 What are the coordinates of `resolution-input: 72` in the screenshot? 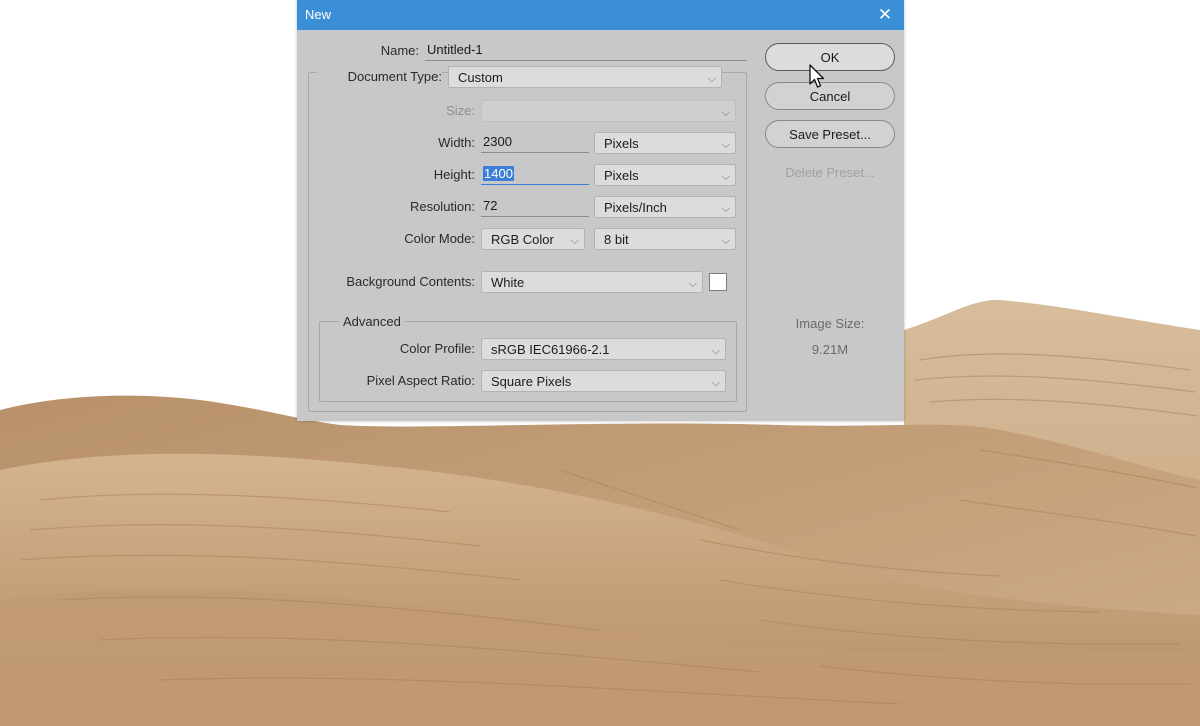 It's located at (535, 206).